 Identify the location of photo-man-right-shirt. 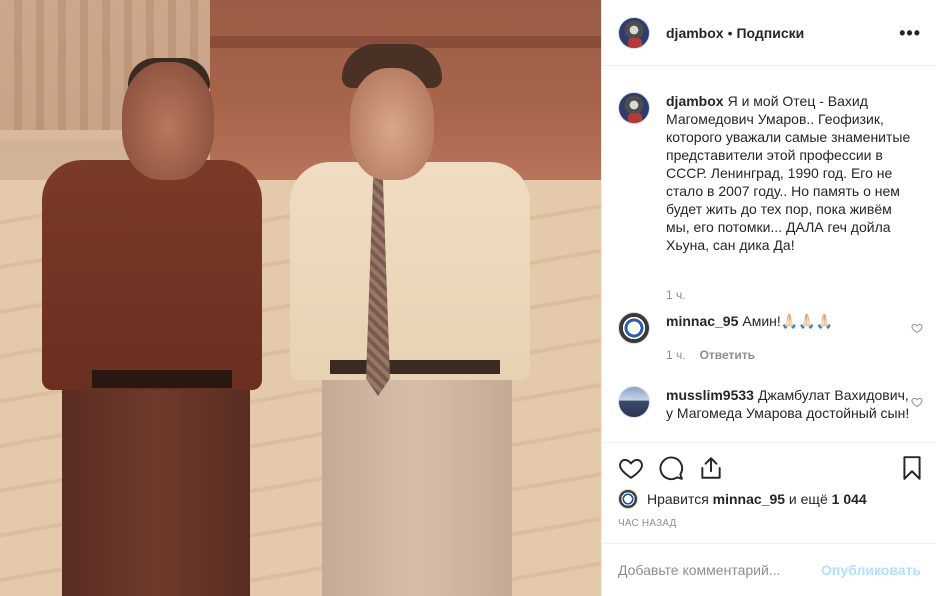
(410, 271).